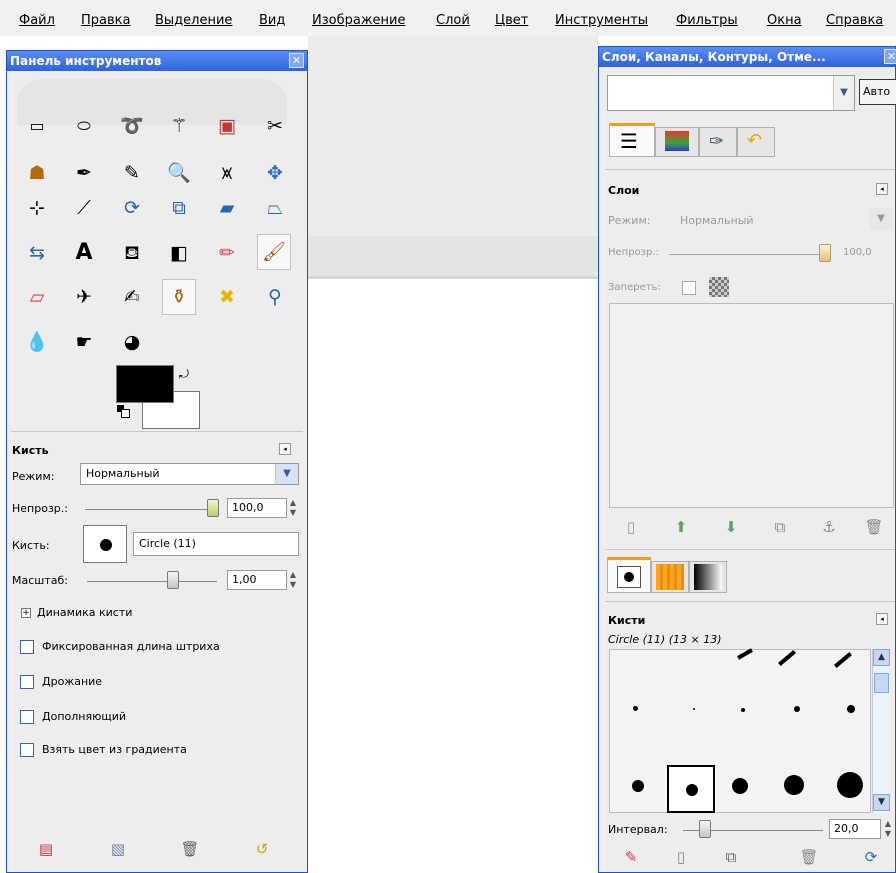 The height and width of the screenshot is (873, 896). I want to click on checkbox-jitter, so click(27, 682).